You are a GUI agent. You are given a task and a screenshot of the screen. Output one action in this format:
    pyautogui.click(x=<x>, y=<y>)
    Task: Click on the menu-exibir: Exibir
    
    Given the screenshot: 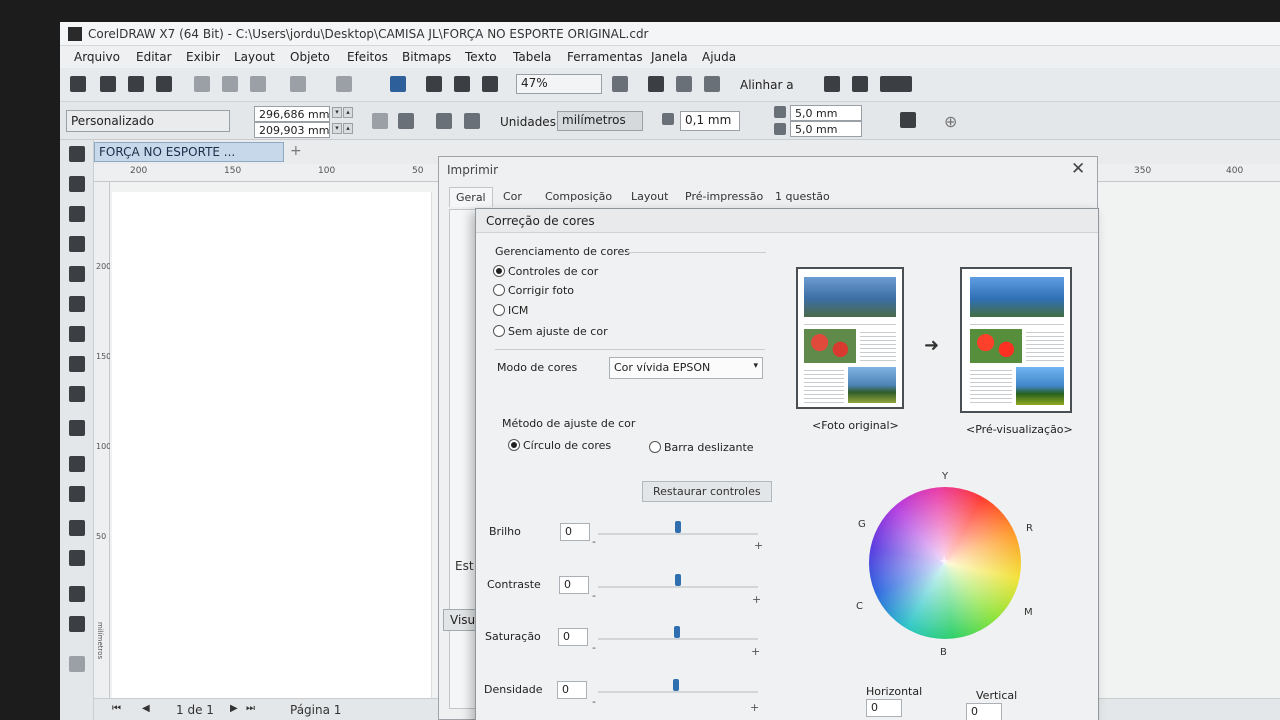 What is the action you would take?
    pyautogui.click(x=203, y=57)
    